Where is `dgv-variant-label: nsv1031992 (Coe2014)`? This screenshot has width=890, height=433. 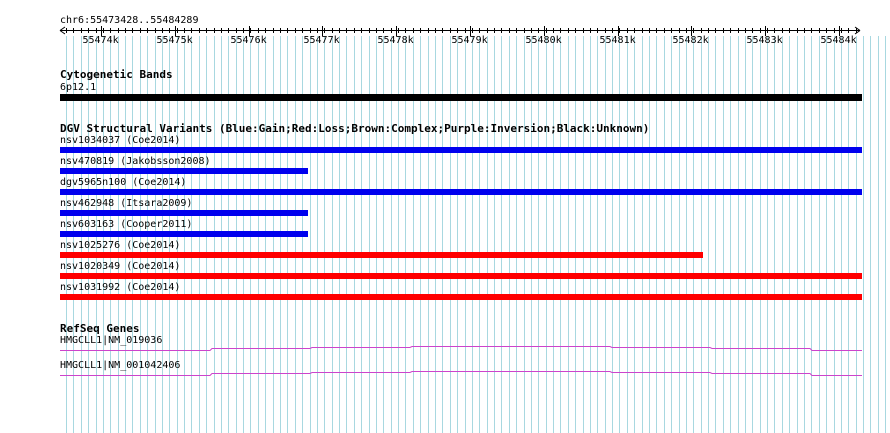
dgv-variant-label: nsv1031992 (Coe2014) is located at coordinates (120, 288).